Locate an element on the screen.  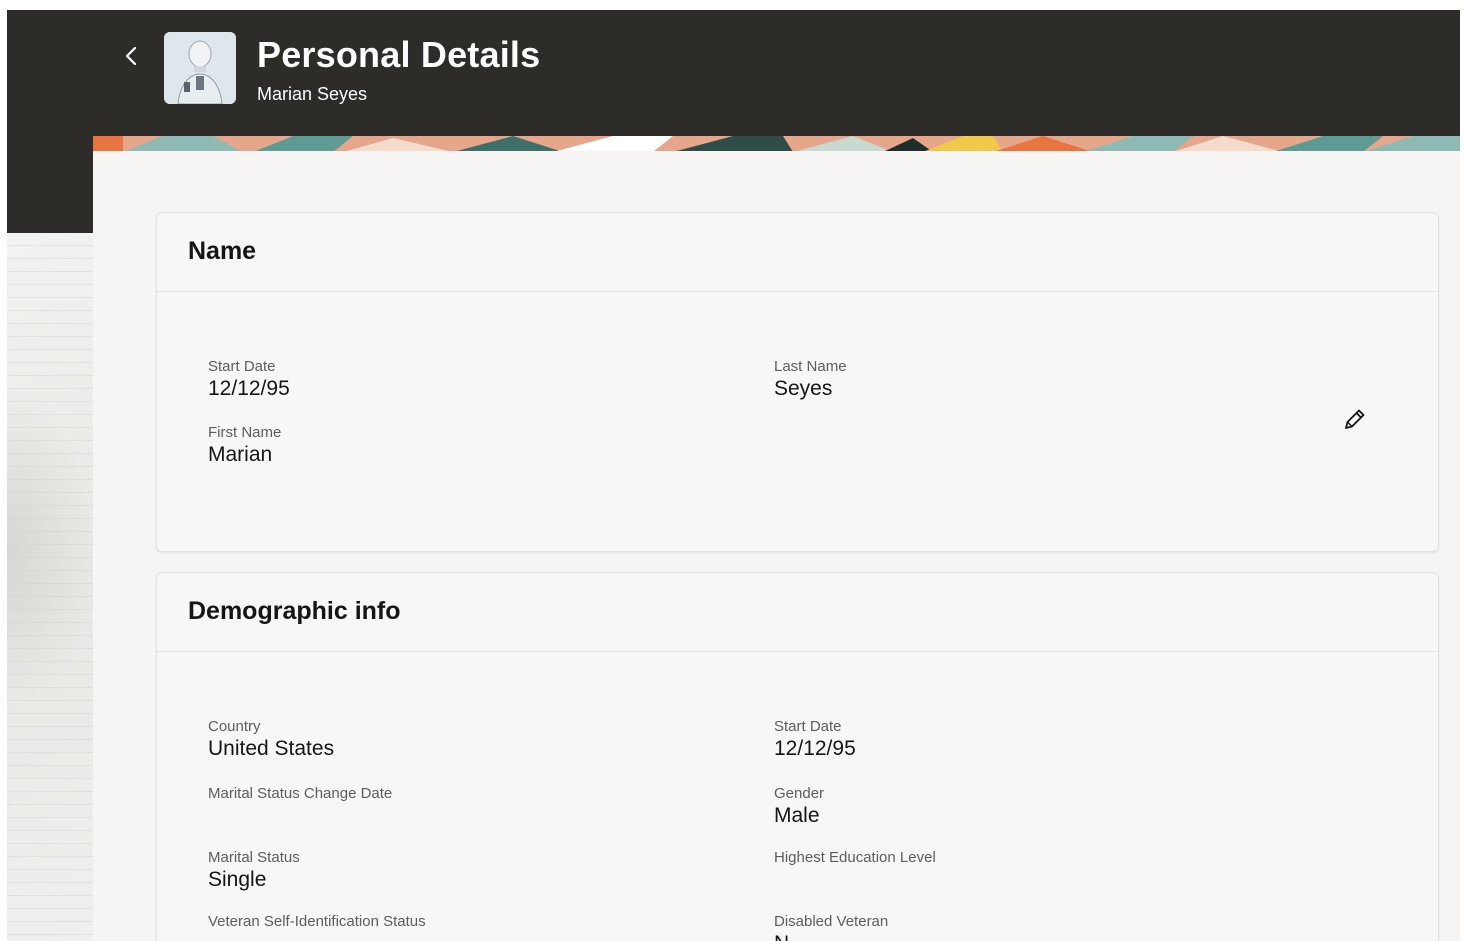
chevron-left-icon is located at coordinates (131, 56).